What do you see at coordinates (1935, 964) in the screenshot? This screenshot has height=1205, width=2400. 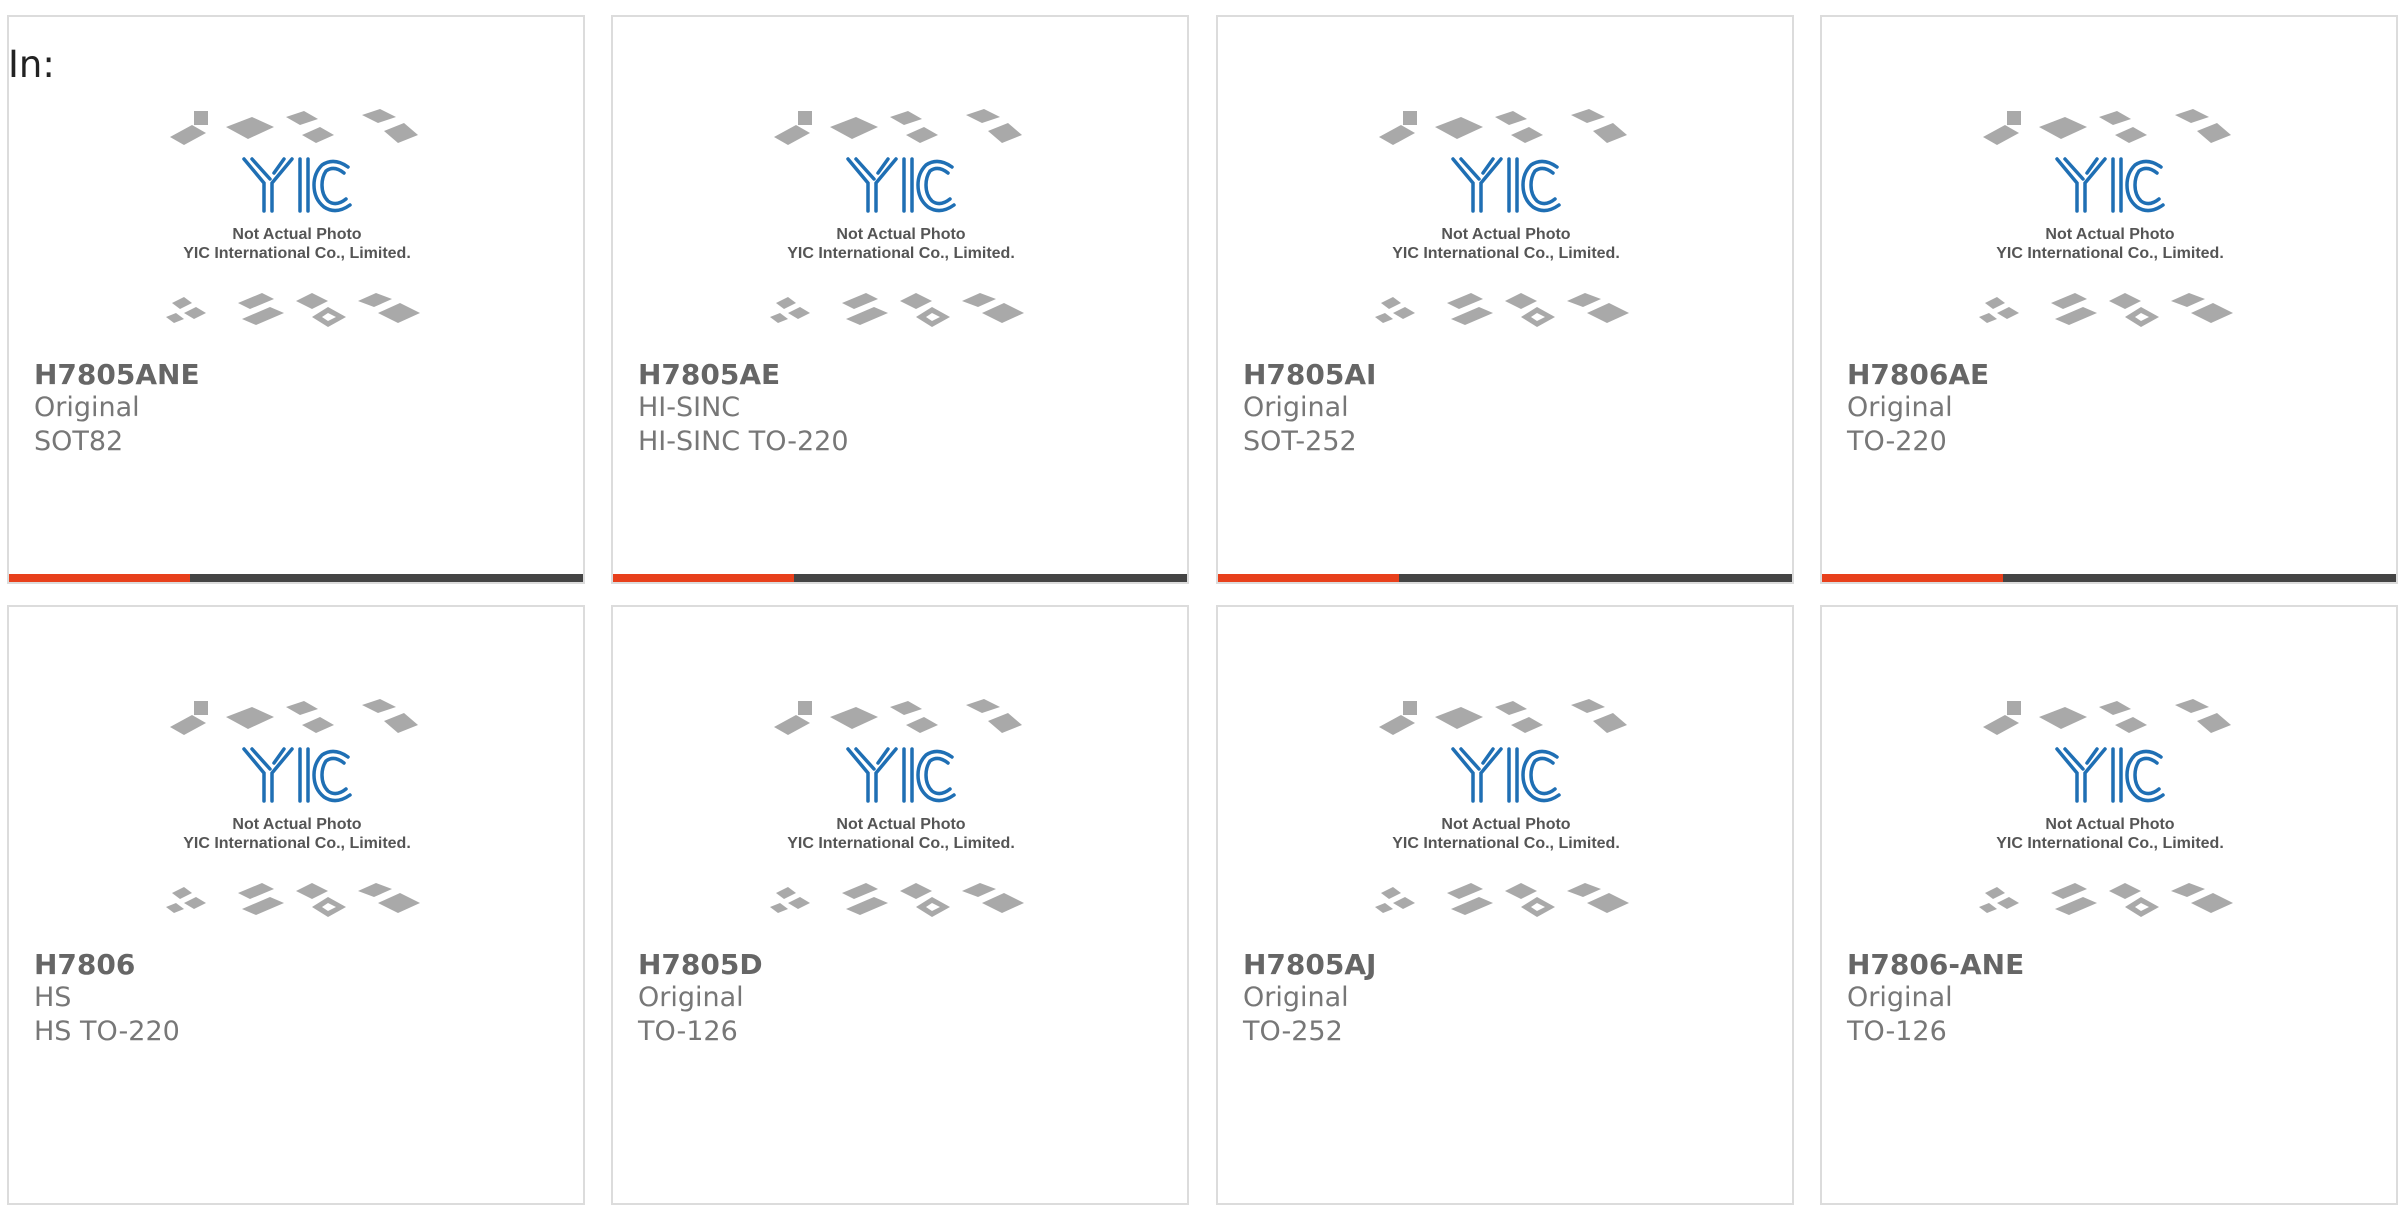 I see `part-number: H7806-ANE` at bounding box center [1935, 964].